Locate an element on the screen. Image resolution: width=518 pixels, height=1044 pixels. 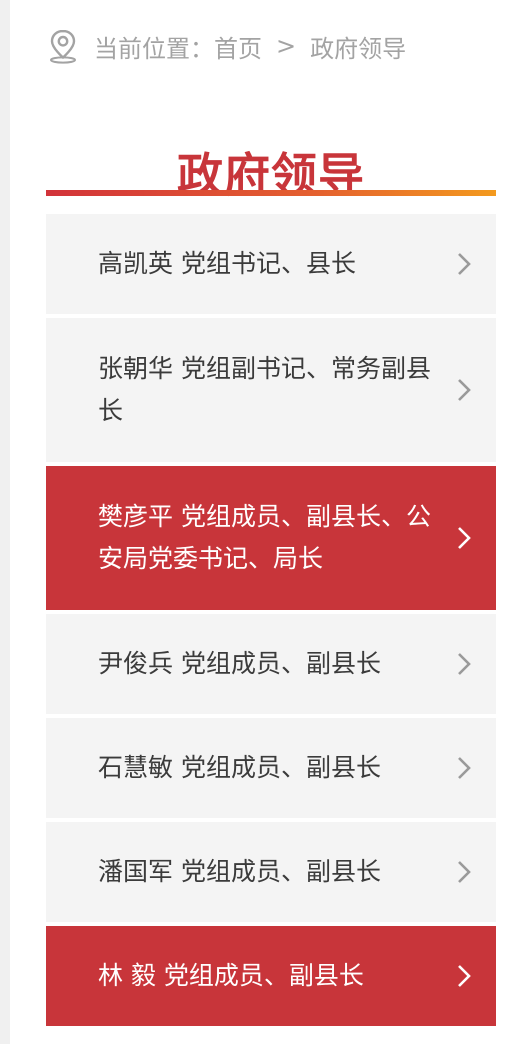
leader-item-2: 张朝华 党组副书记、常务副县长 is located at coordinates (271, 390).